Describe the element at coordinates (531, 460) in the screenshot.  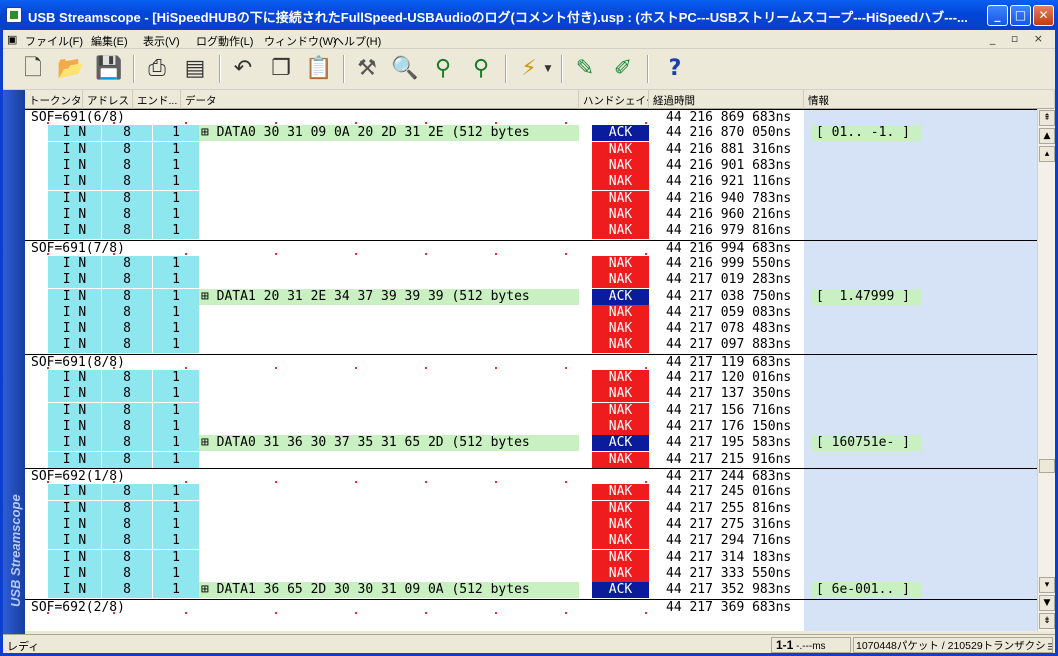
I see `table-row: I N 8 1 NAK 44 217 215 916ns` at that location.